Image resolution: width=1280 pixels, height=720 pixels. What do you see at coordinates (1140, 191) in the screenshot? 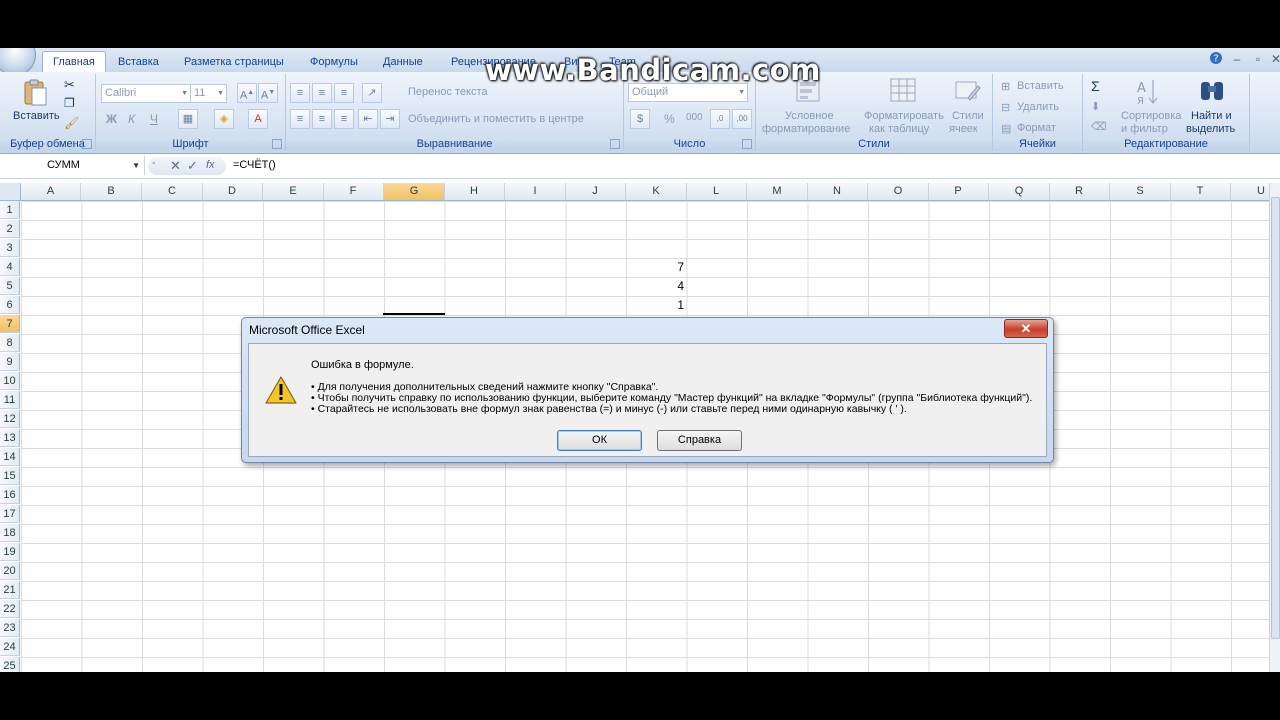
I see `column-header: S` at bounding box center [1140, 191].